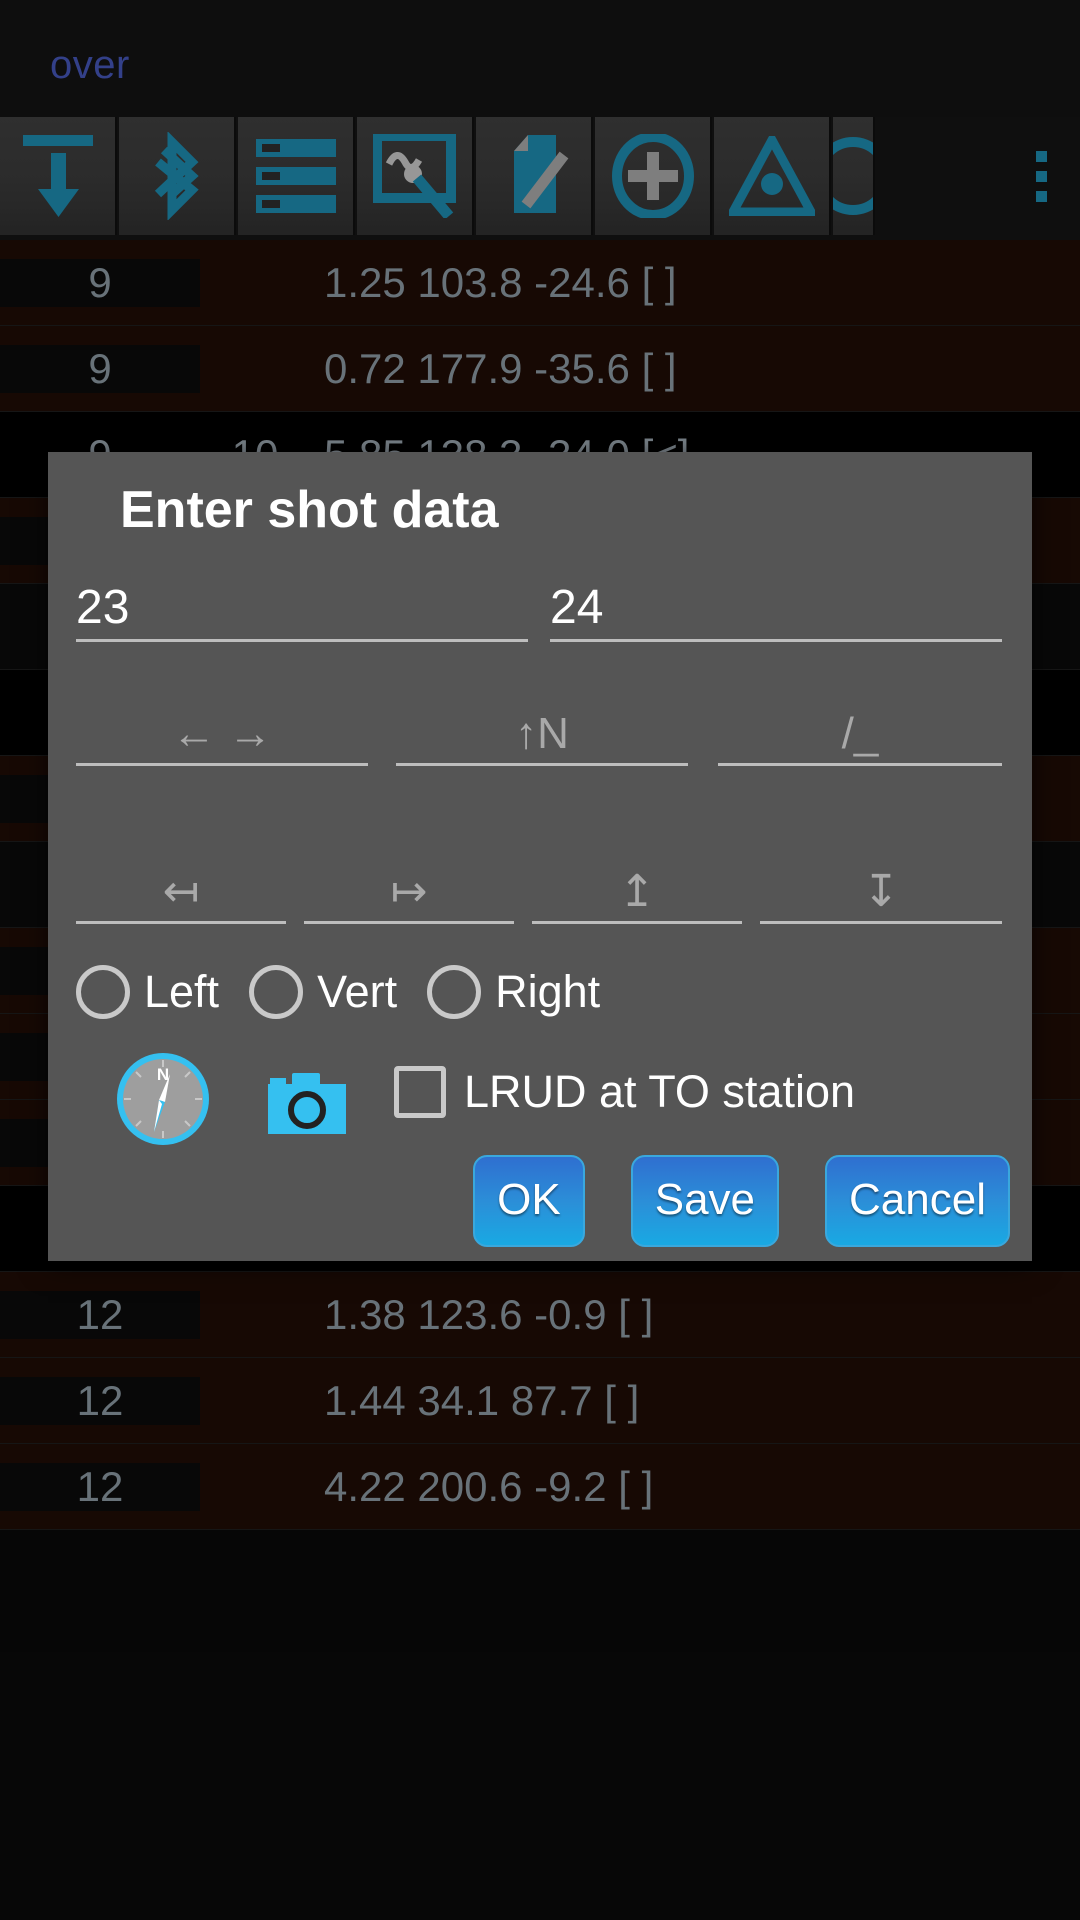 The image size is (1080, 1920). What do you see at coordinates (103, 607) in the screenshot?
I see `from-station-value: 23` at bounding box center [103, 607].